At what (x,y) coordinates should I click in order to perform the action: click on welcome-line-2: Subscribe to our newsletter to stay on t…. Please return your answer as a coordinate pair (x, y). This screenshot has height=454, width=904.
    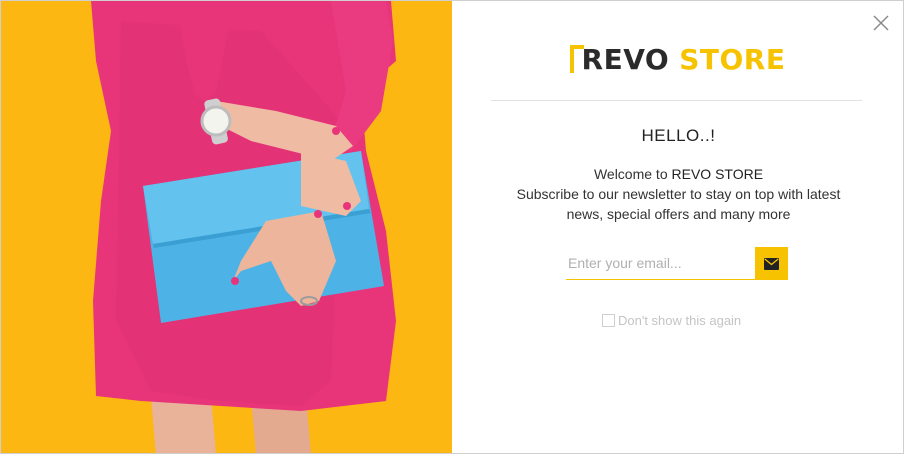
    Looking at the image, I should click on (678, 194).